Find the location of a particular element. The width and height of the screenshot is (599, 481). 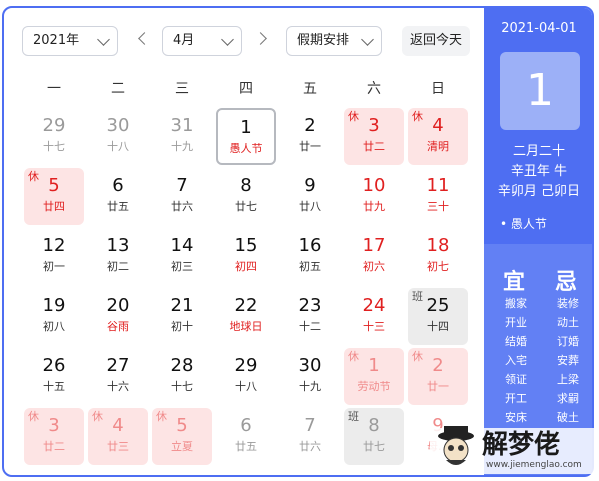

lunar-label: 初十 is located at coordinates (182, 326).